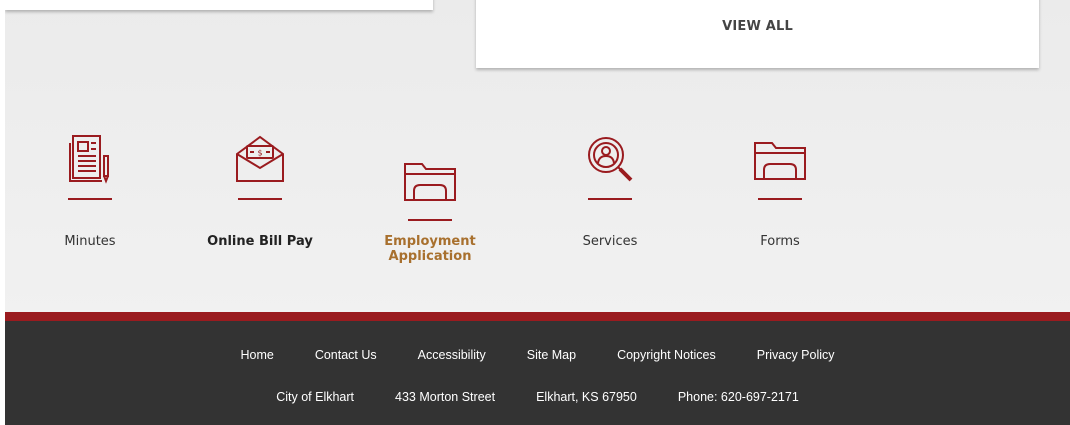 The width and height of the screenshot is (1070, 425). I want to click on quick-link-services: Services, so click(610, 193).